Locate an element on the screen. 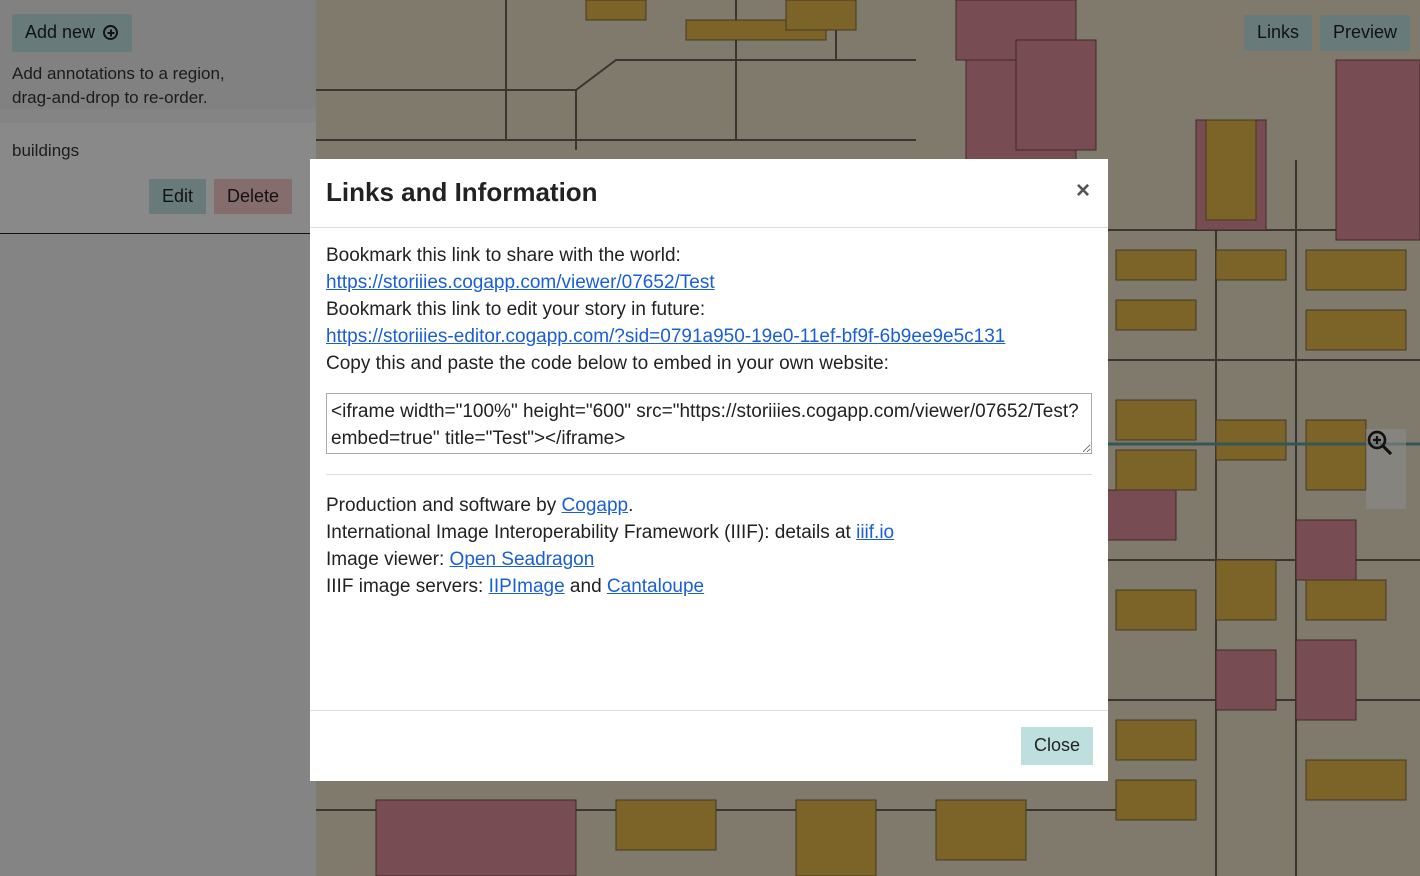 The width and height of the screenshot is (1420, 876). iipimage-link: IIPImage is located at coordinates (527, 586).